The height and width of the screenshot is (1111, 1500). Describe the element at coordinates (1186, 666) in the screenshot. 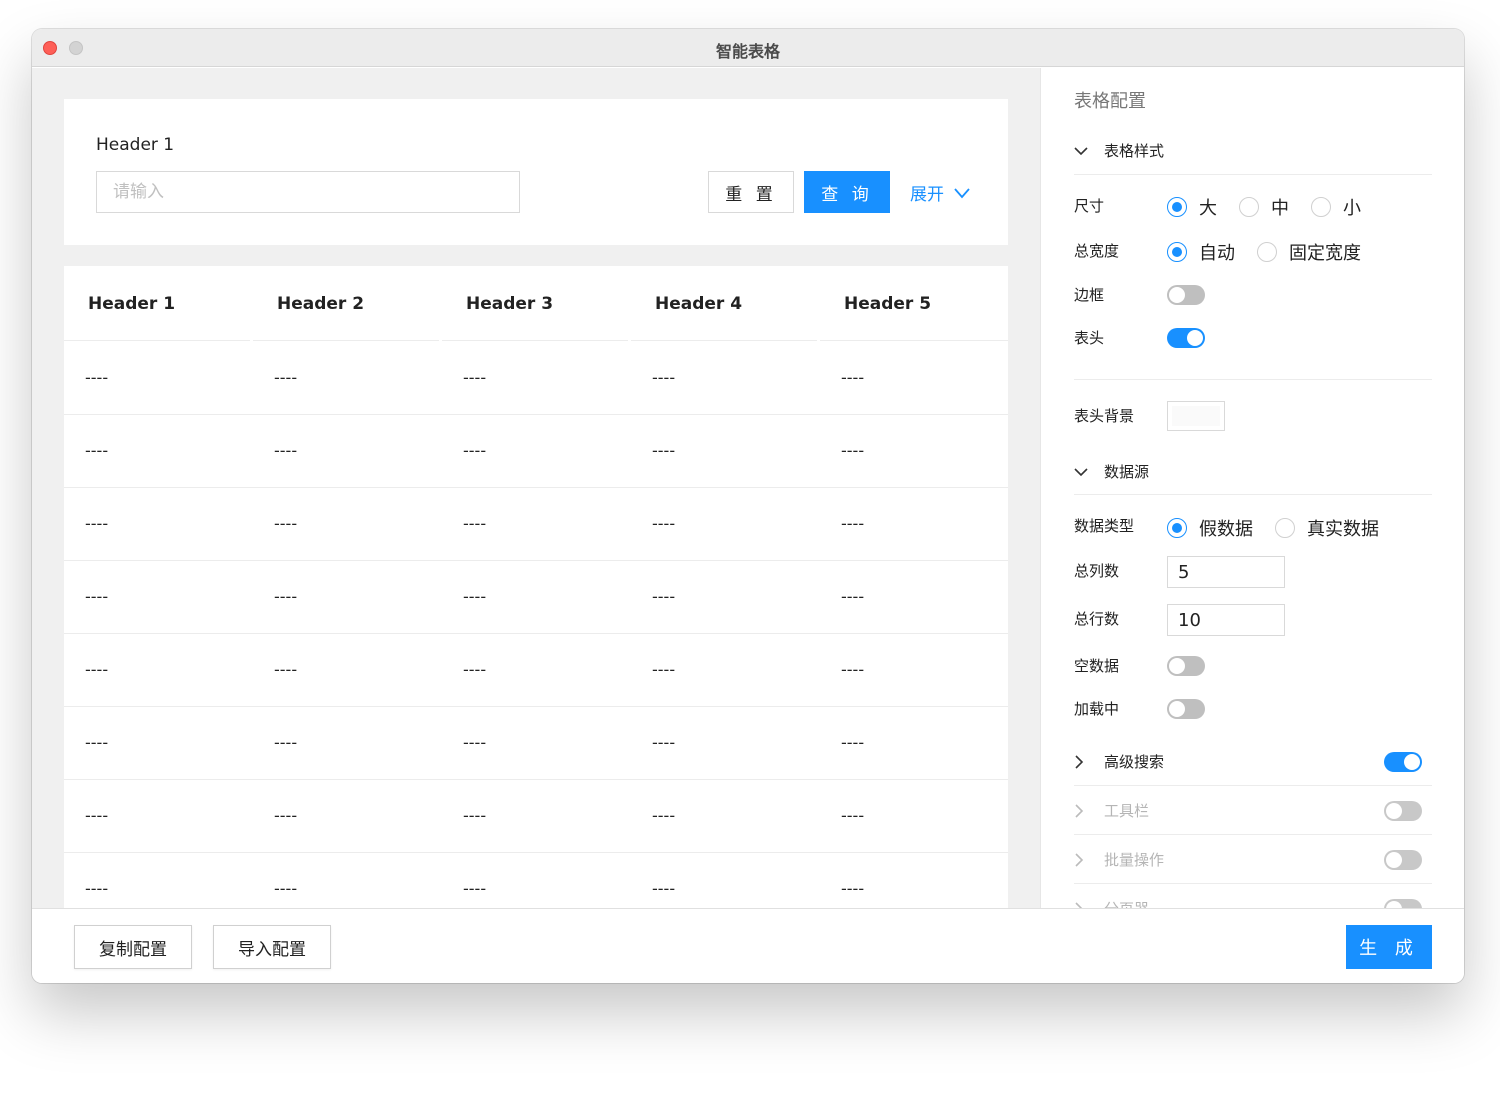

I see `empty-data-switch` at that location.